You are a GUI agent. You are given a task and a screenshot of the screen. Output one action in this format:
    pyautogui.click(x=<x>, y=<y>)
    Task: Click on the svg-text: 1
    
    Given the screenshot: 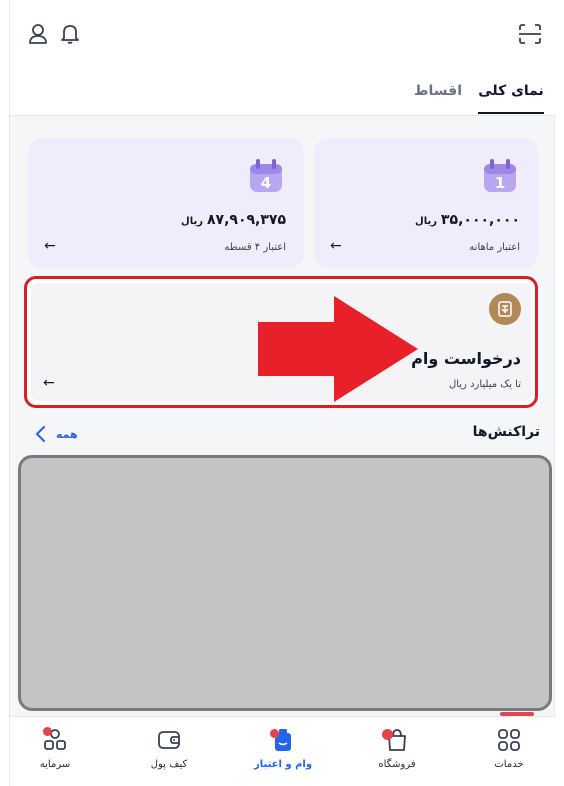 What is the action you would take?
    pyautogui.click(x=500, y=183)
    